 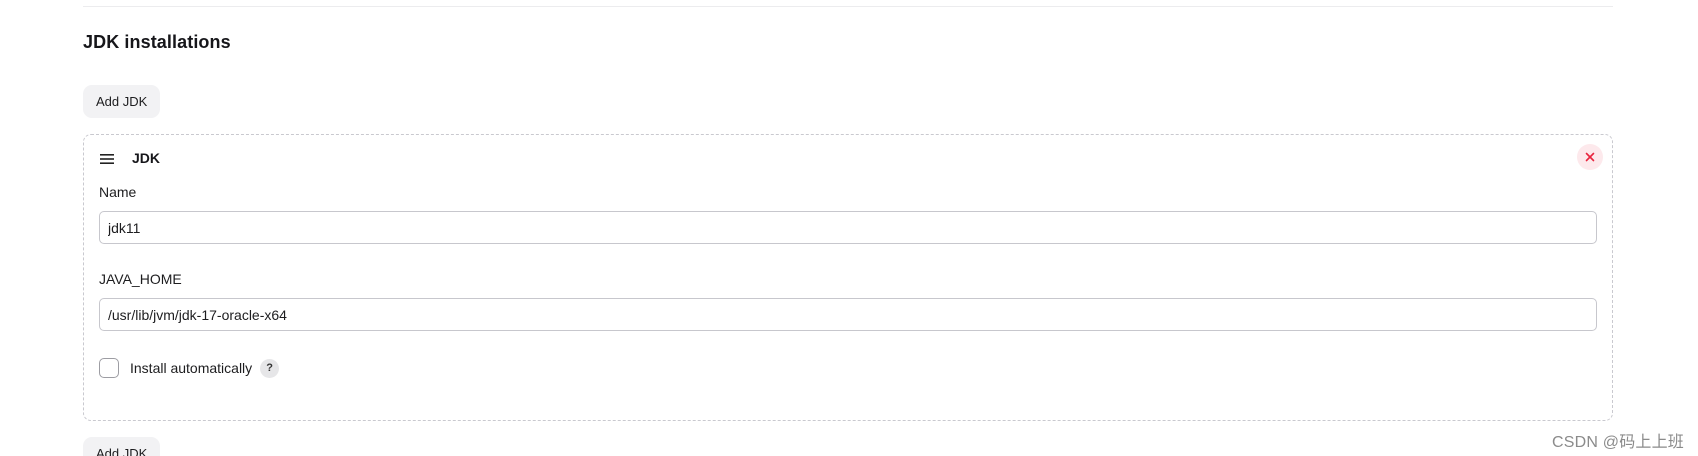 I want to click on install-automatically-label: Install automatically, so click(x=191, y=368).